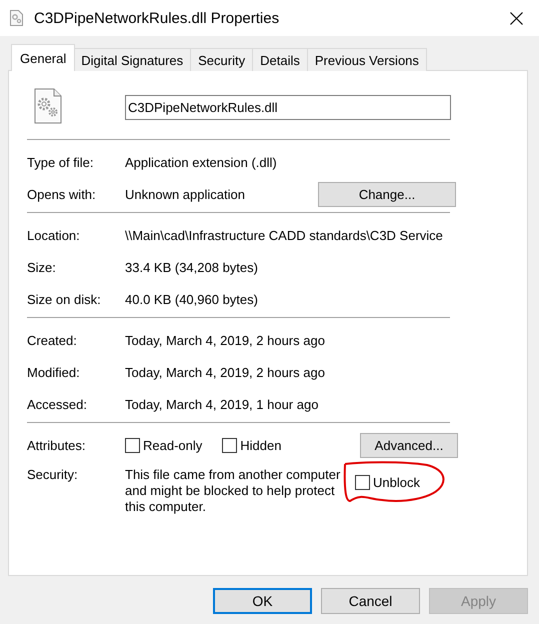  What do you see at coordinates (221, 404) in the screenshot?
I see `field-value: Today, March 4, 2019, 1 hour ago` at bounding box center [221, 404].